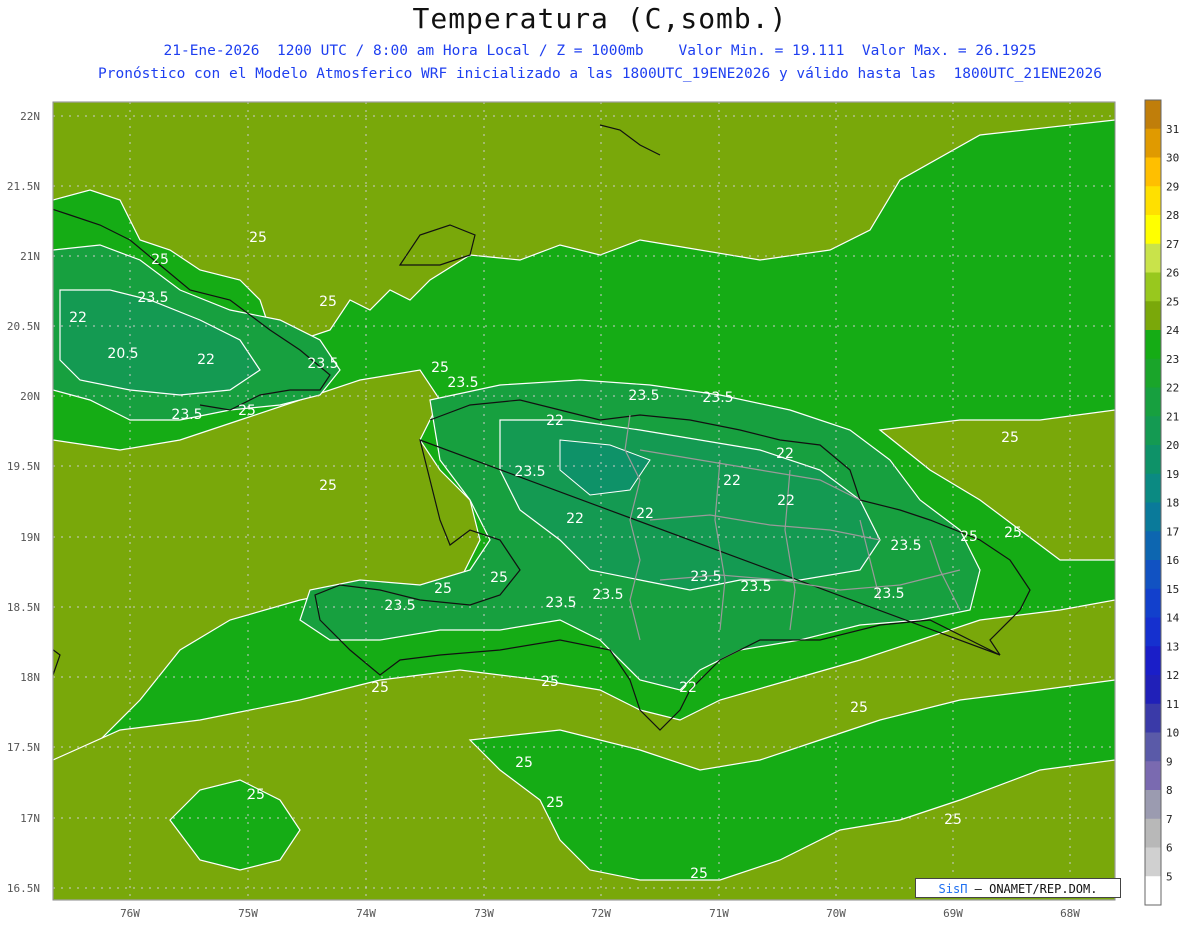 The image size is (1200, 927). I want to click on colorbar-tick-label: 13, so click(1172, 646).